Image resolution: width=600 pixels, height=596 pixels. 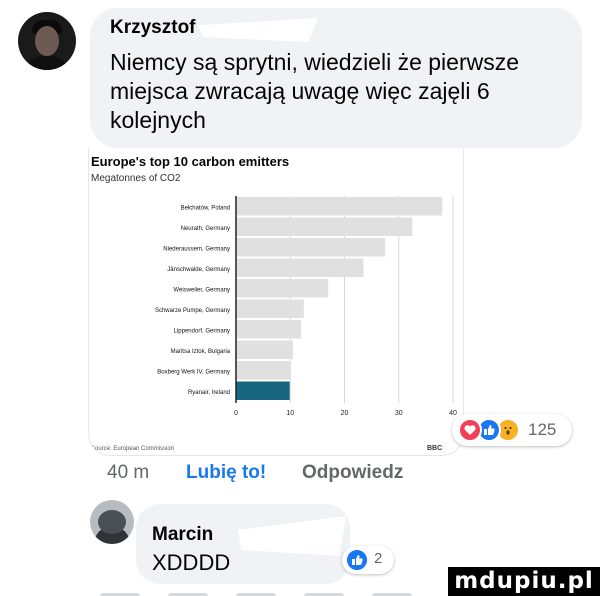 I want to click on reply-reaction-count: 2, so click(x=378, y=558).